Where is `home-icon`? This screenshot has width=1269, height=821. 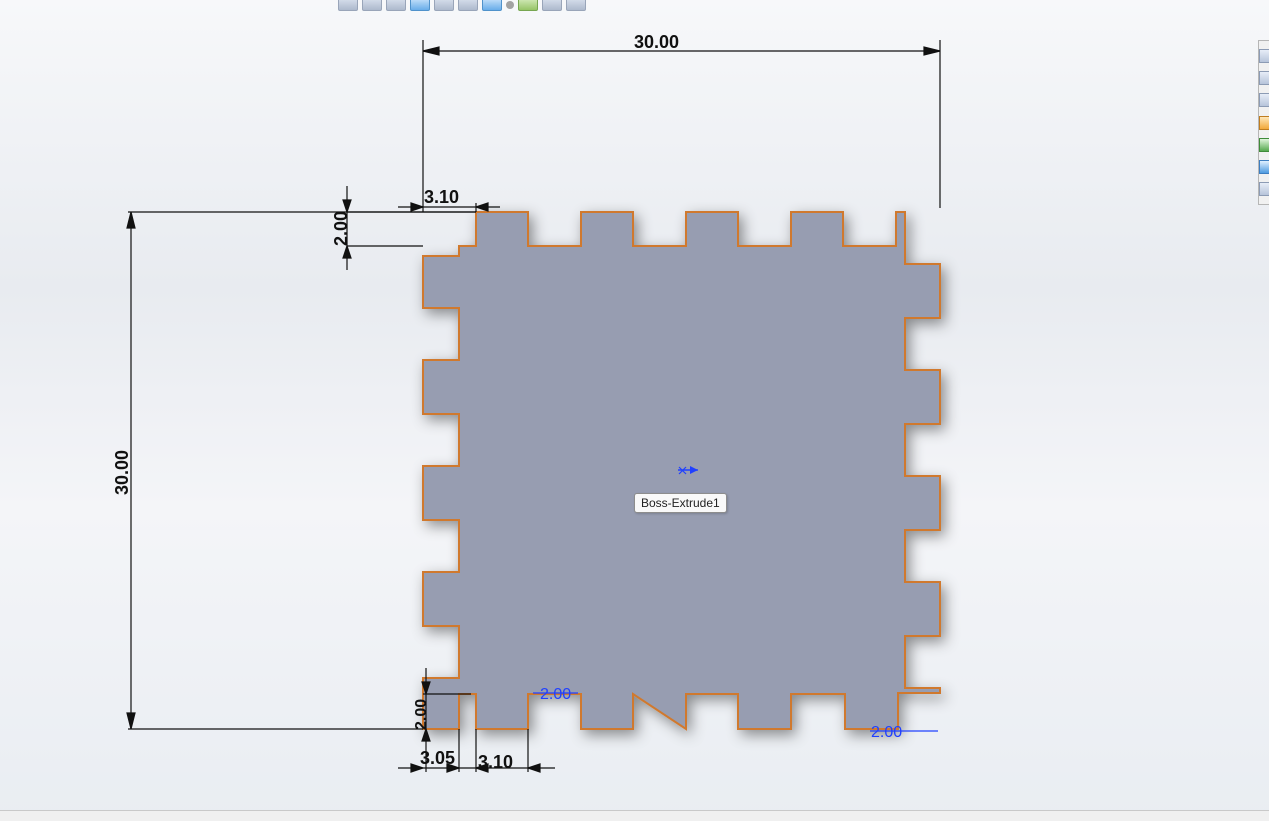 home-icon is located at coordinates (1264, 56).